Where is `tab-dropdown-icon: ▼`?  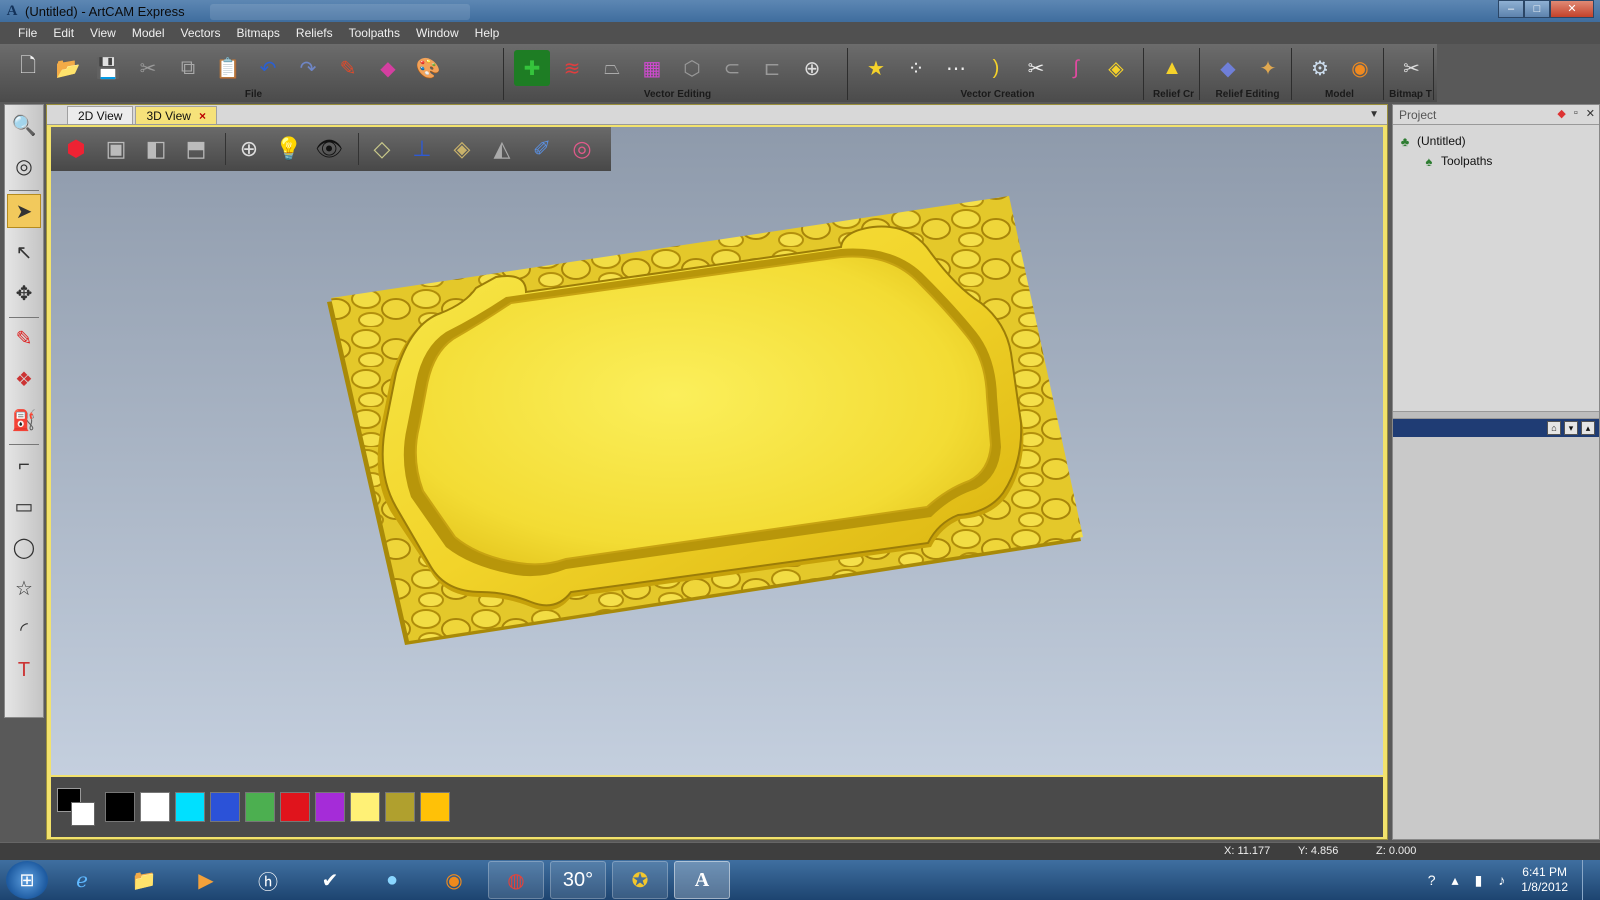 tab-dropdown-icon: ▼ is located at coordinates (1374, 114).